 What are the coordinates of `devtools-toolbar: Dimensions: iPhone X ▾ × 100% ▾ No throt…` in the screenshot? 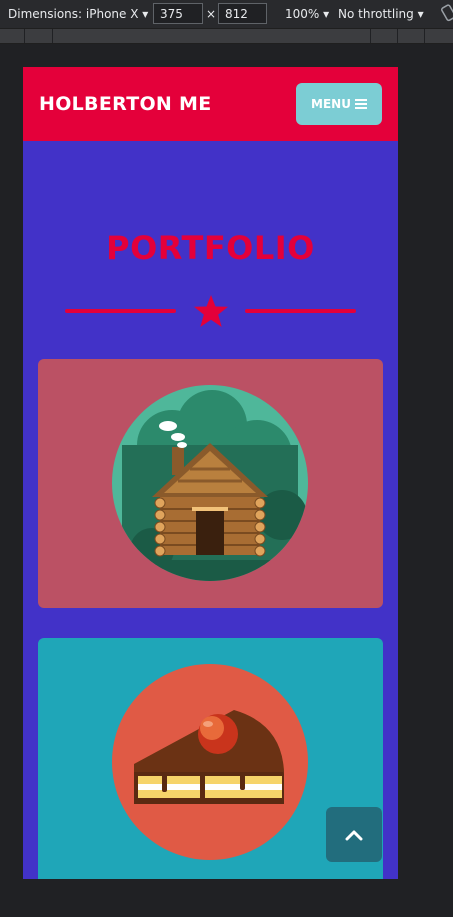 It's located at (226, 14).